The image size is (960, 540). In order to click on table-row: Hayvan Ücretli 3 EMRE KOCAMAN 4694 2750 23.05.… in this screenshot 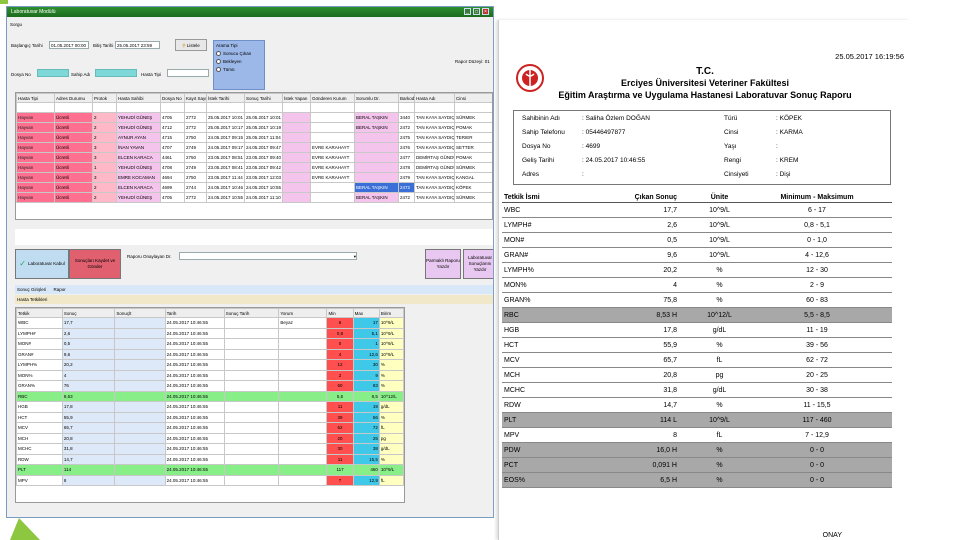, I will do `click(254, 177)`.